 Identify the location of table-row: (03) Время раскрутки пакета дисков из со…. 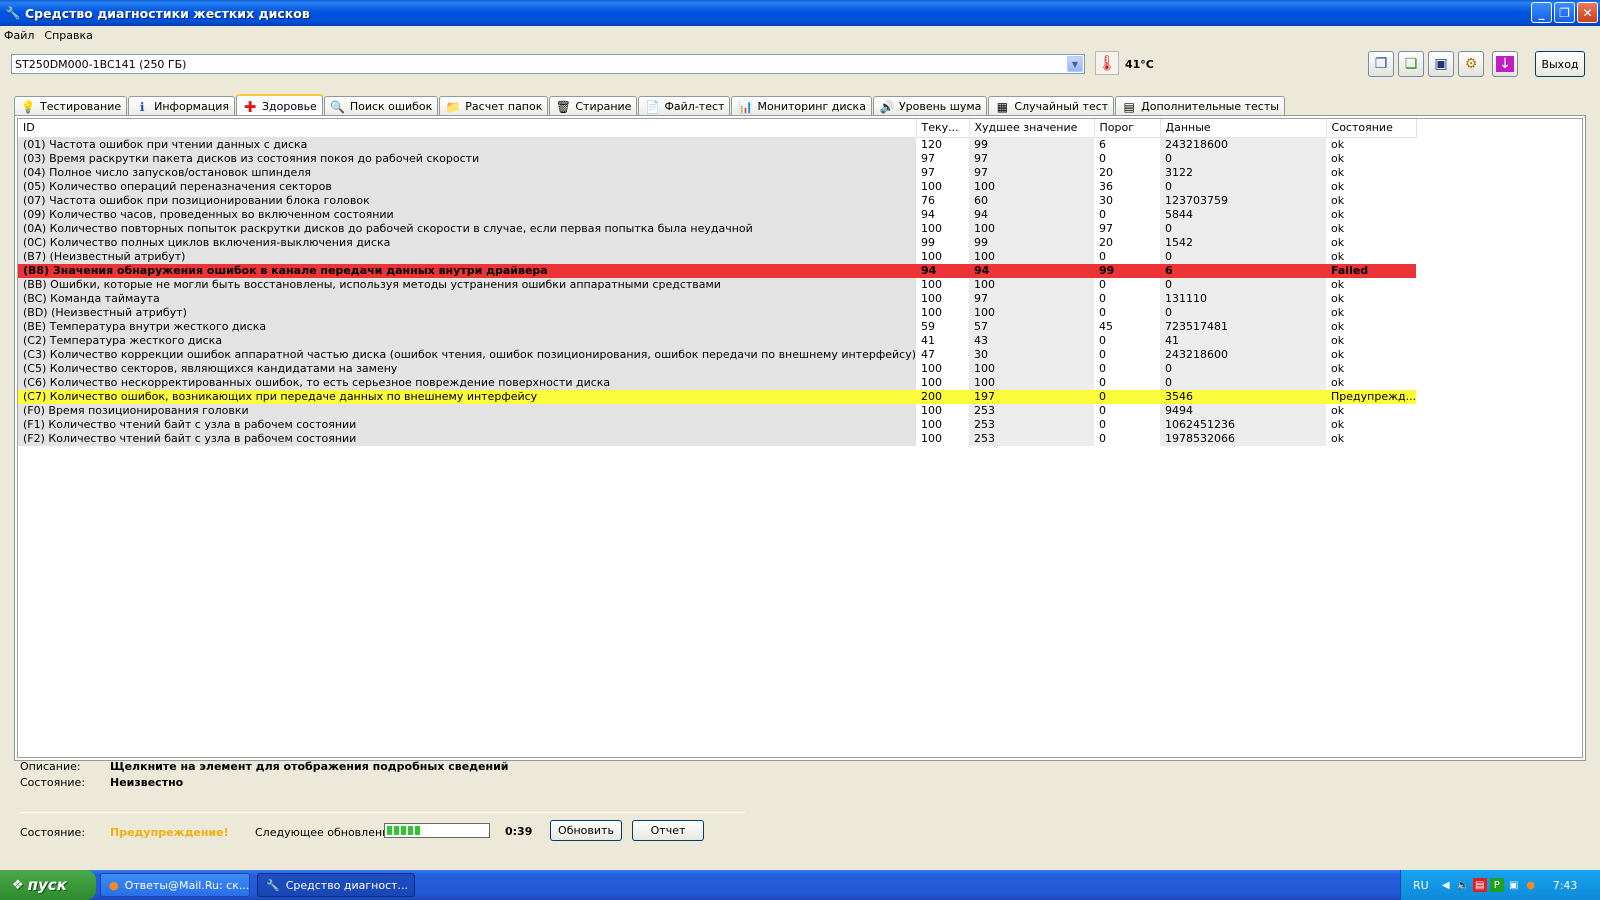
(717, 158).